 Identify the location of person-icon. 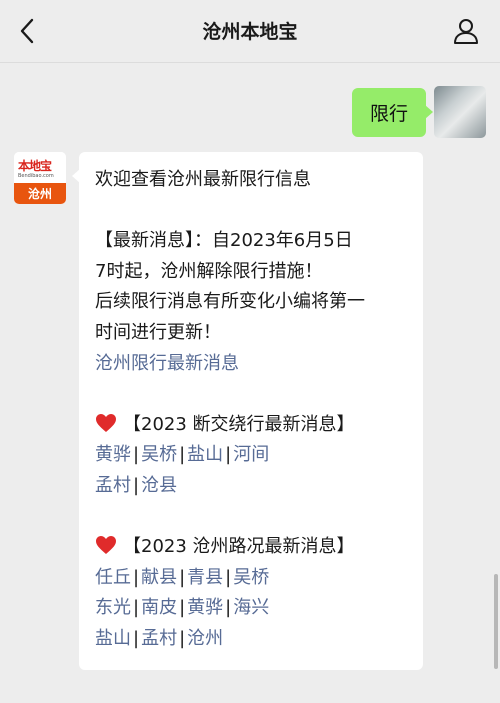
(466, 31).